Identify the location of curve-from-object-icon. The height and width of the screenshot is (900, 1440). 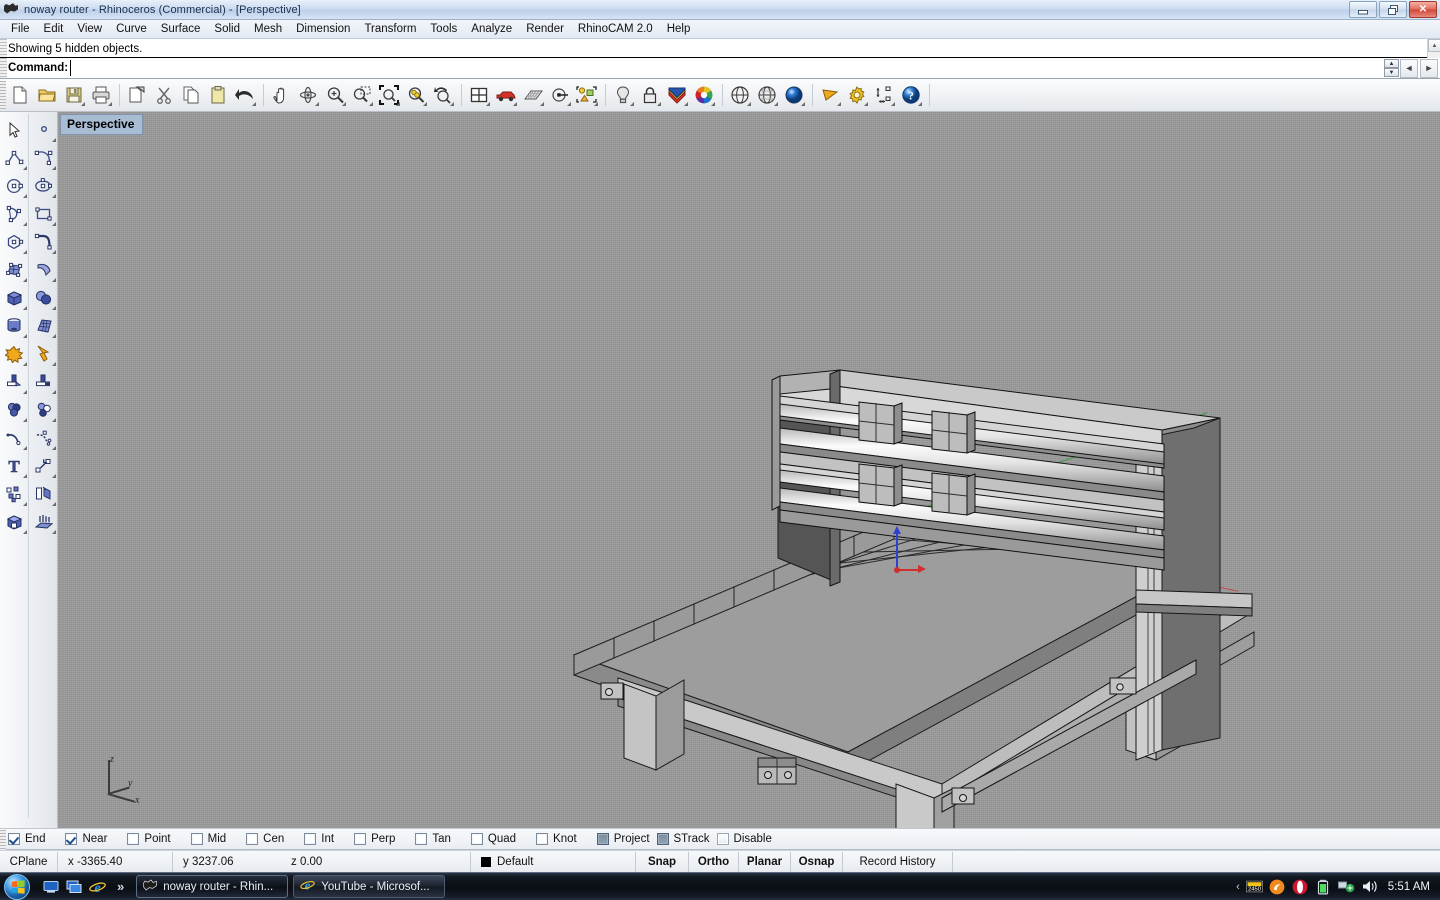
(43, 438).